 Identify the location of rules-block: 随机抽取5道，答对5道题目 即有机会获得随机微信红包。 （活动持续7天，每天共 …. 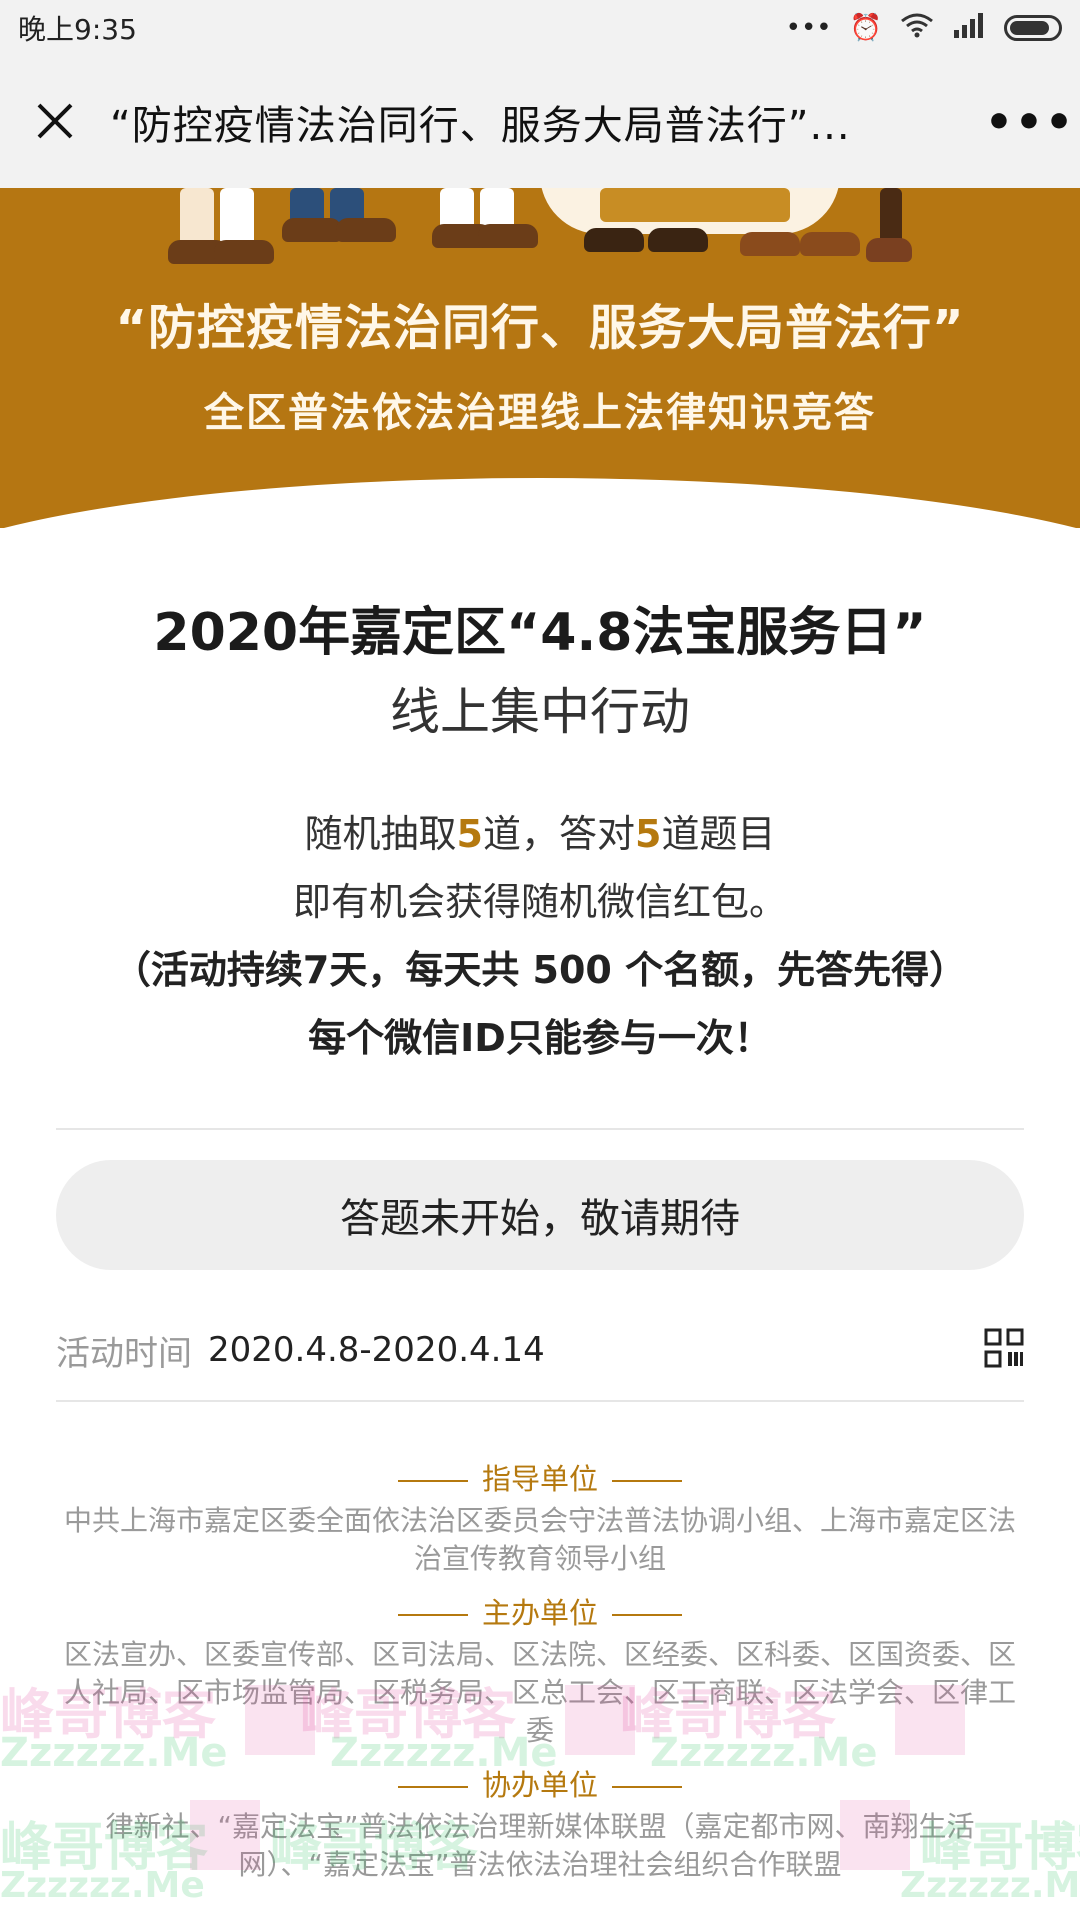
(540, 936).